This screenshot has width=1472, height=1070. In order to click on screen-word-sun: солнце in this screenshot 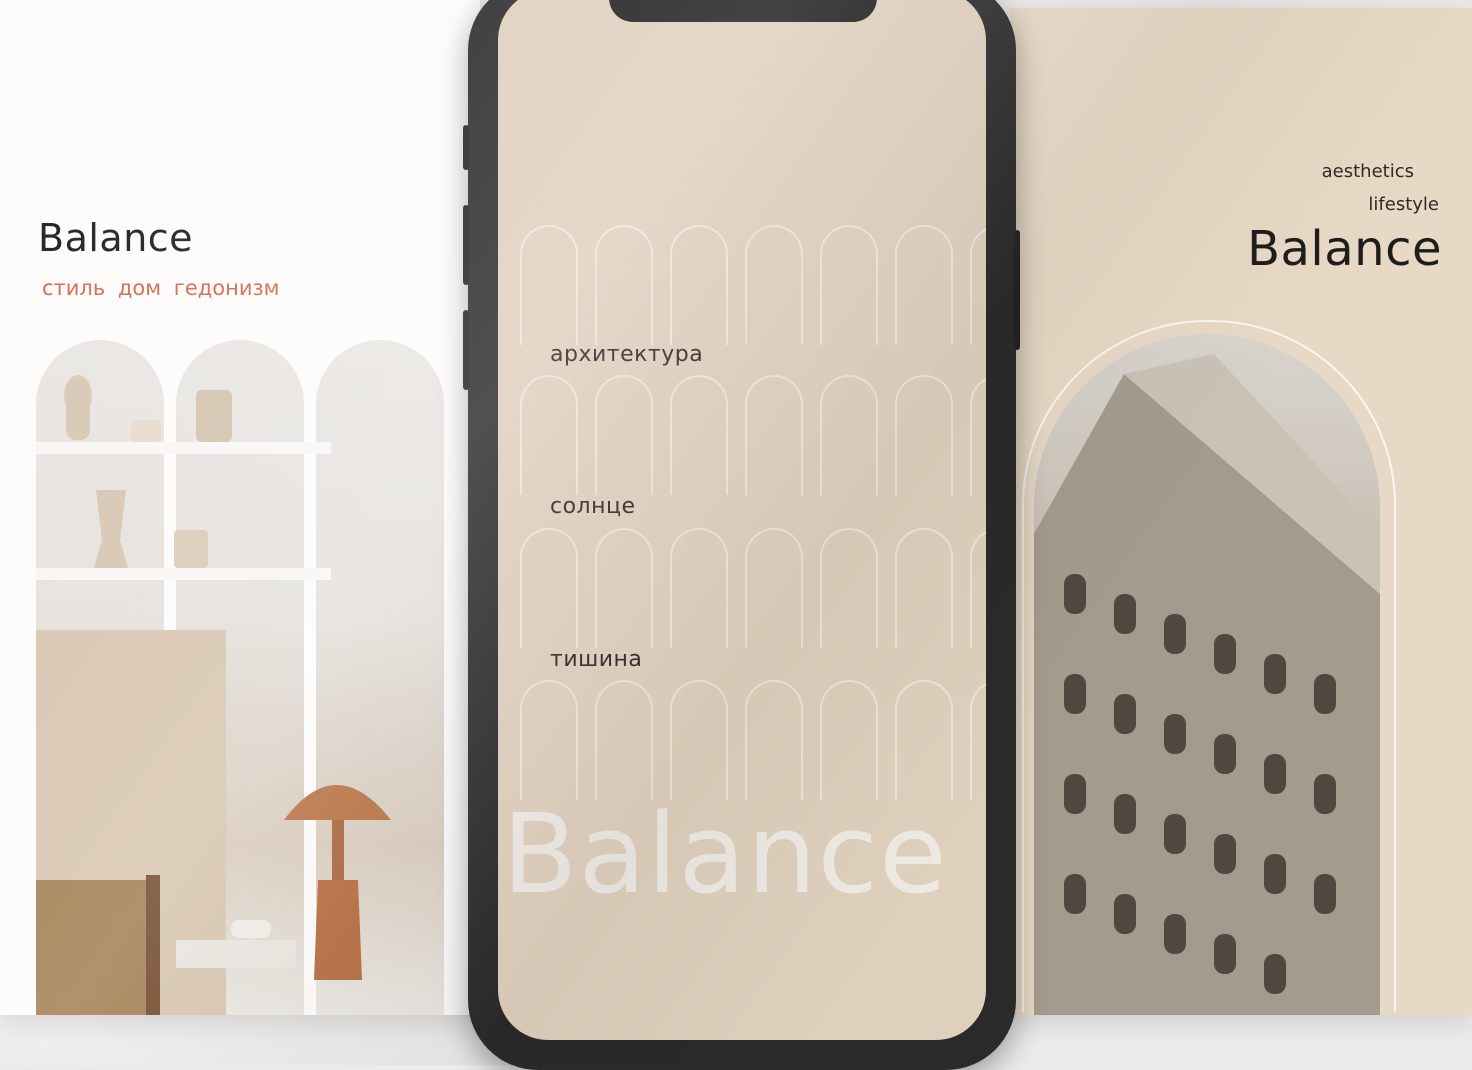, I will do `click(593, 506)`.